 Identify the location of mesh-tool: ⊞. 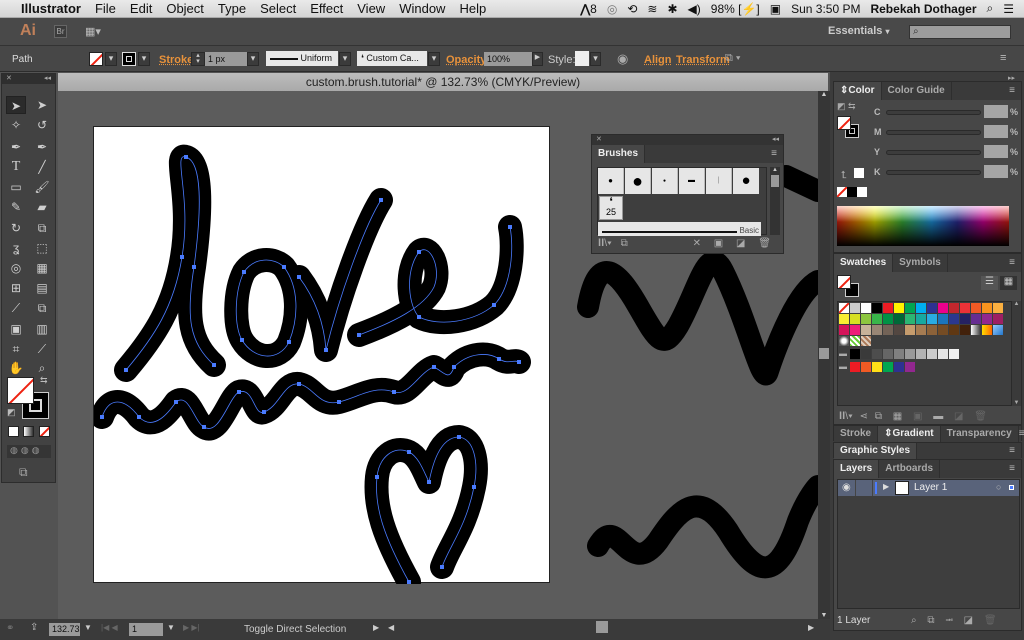
(16, 288).